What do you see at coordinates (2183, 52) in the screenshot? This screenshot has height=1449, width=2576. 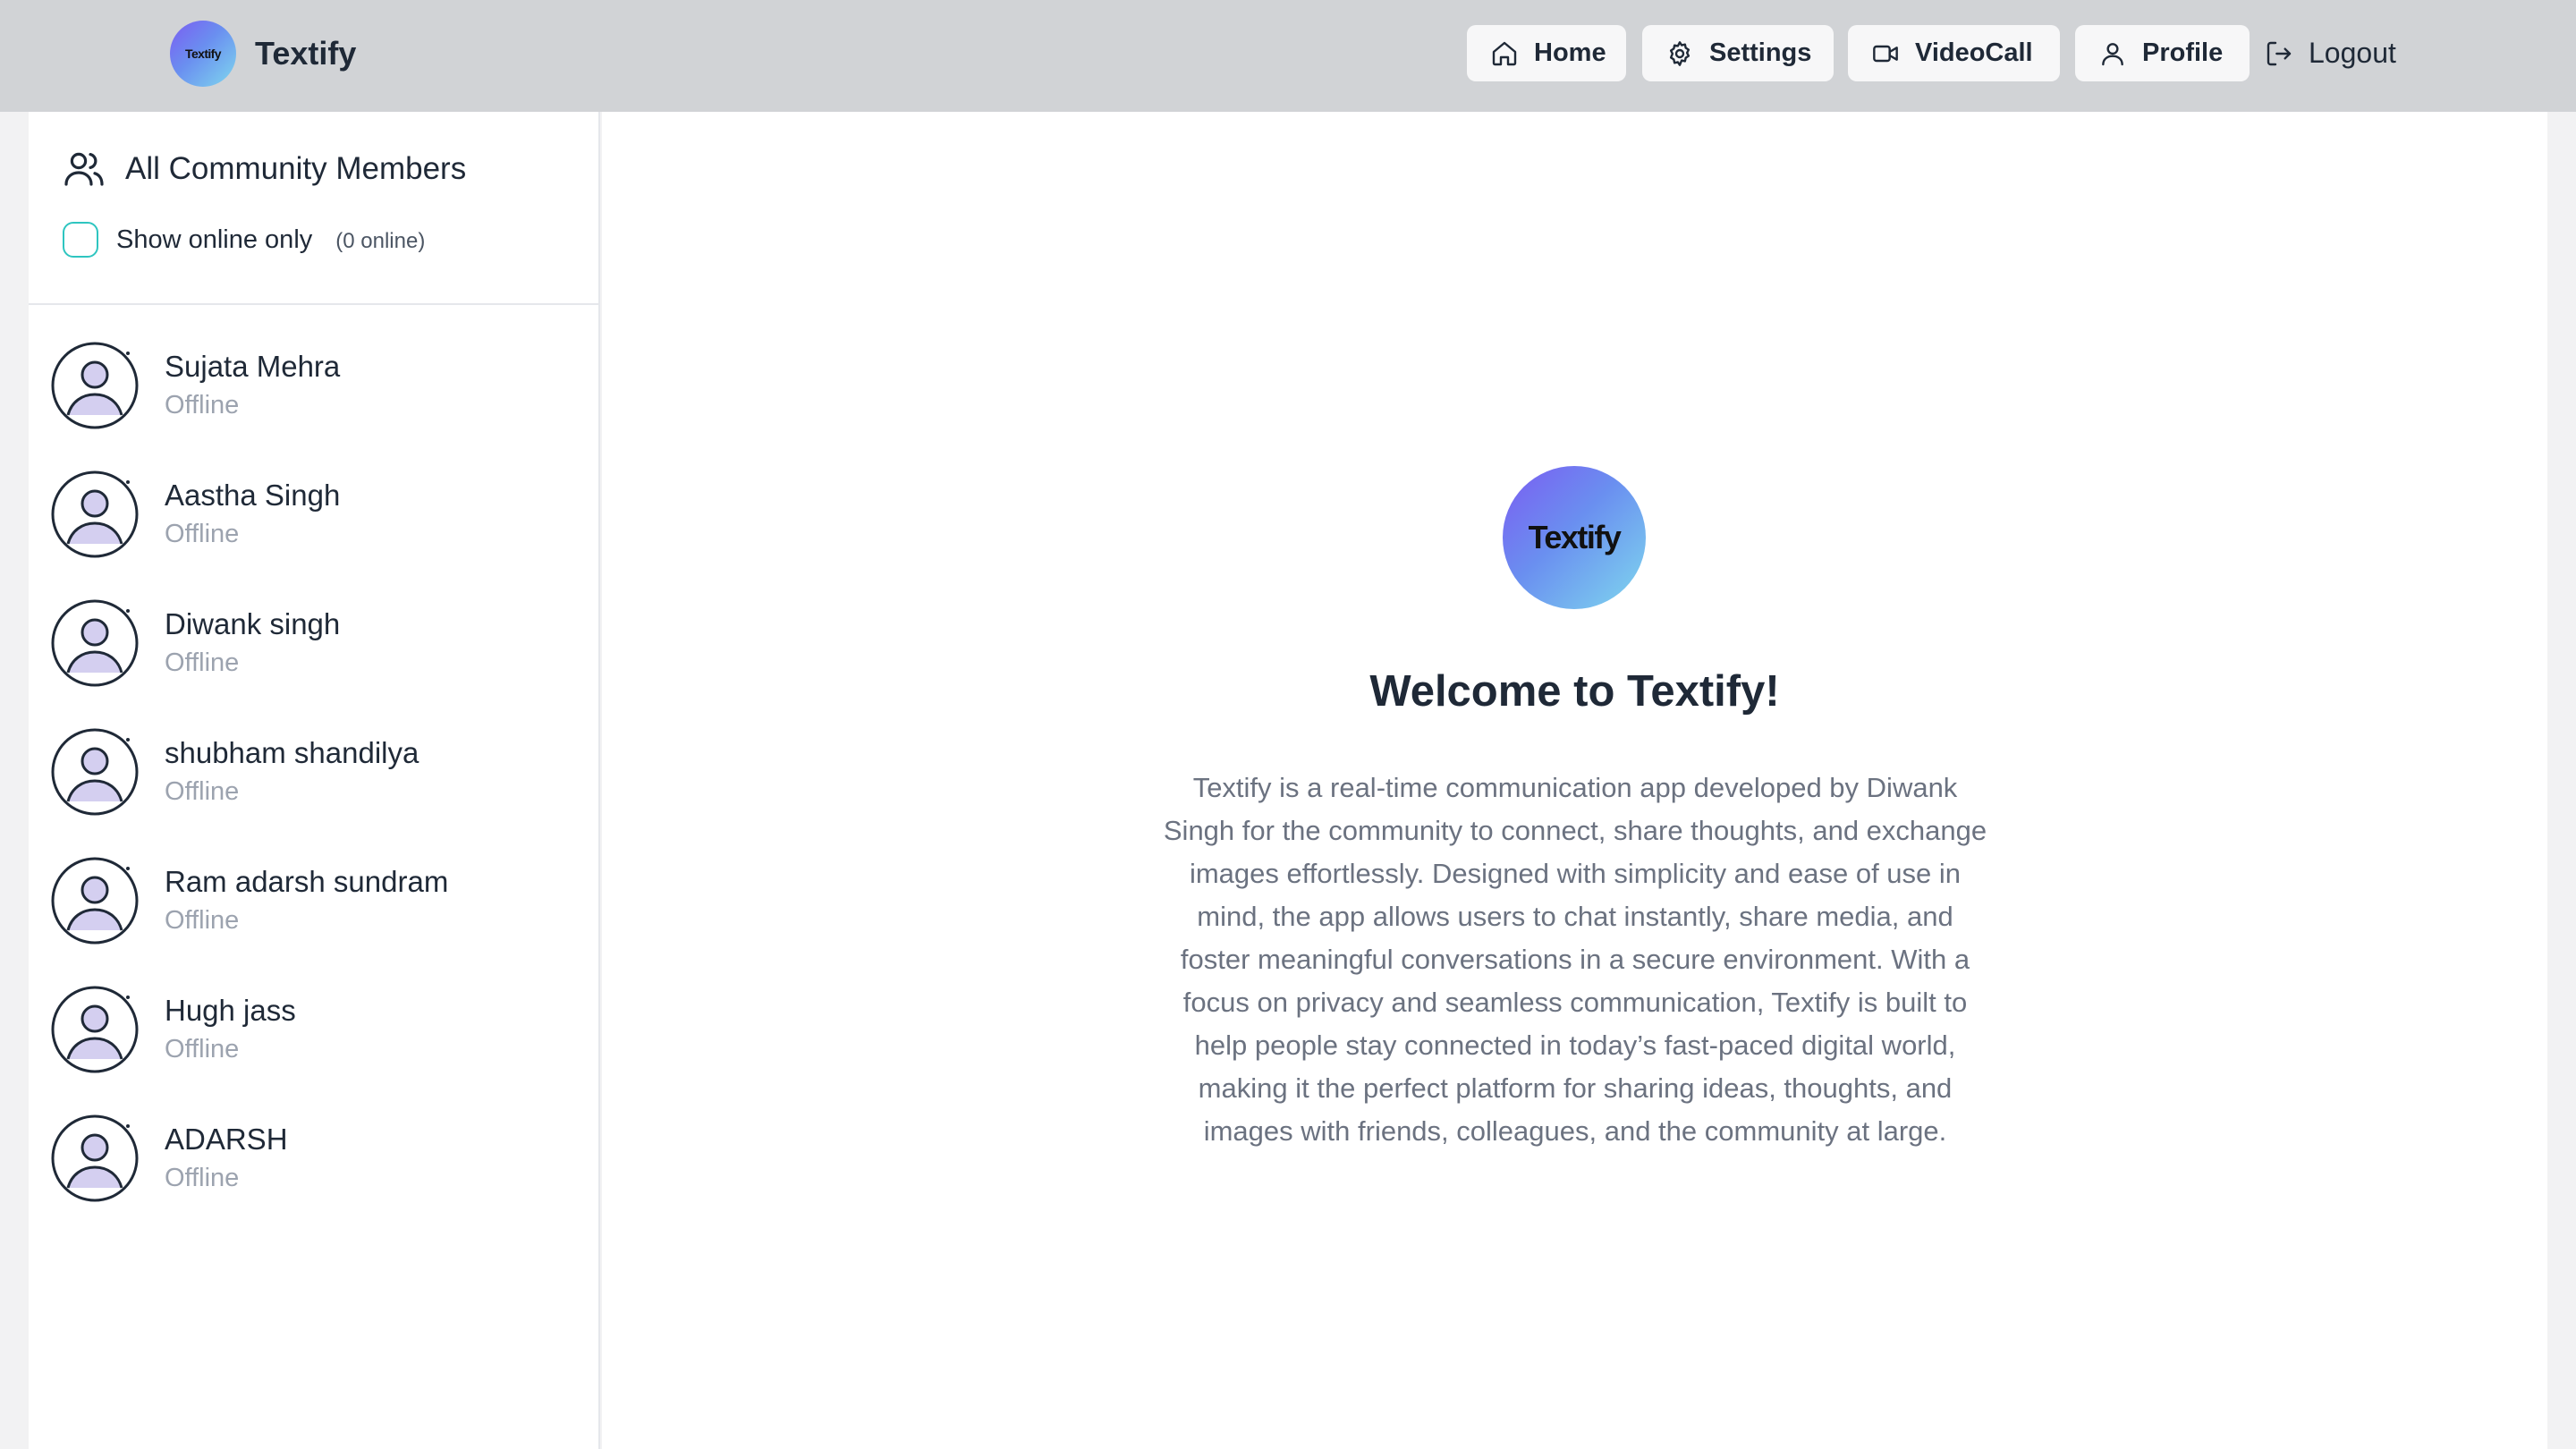 I see `profile-label: Profile` at bounding box center [2183, 52].